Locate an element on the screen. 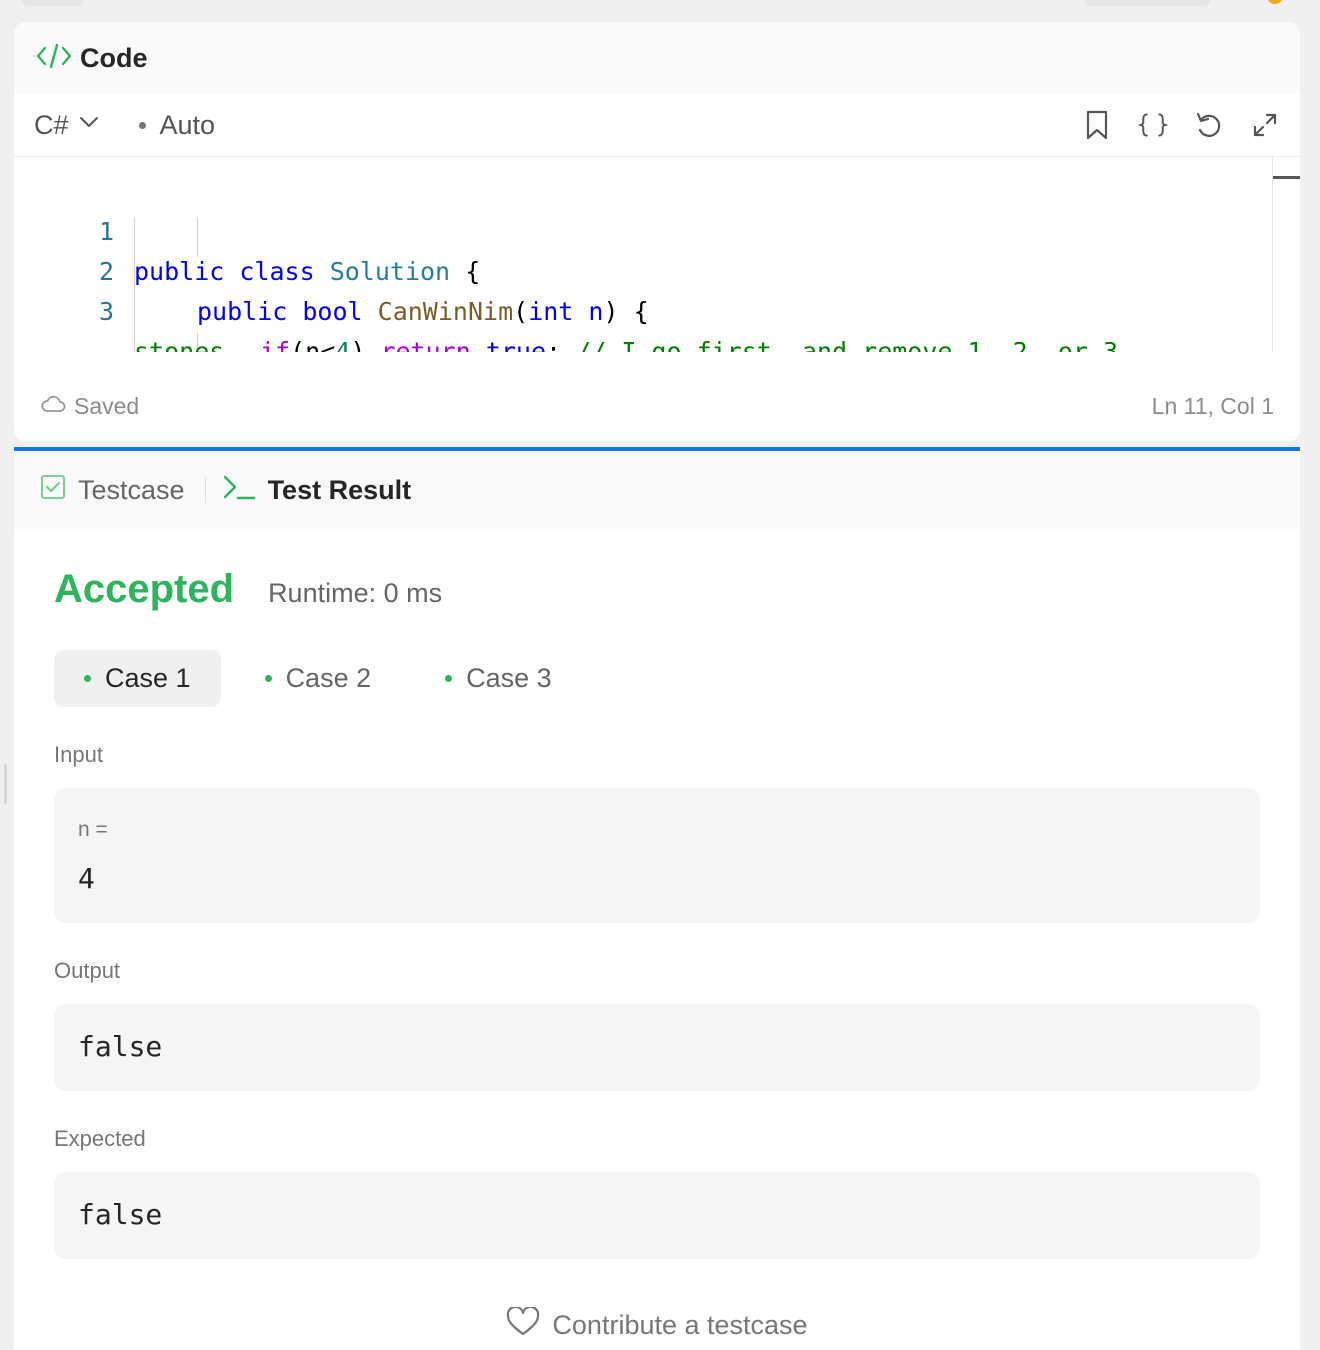 The height and width of the screenshot is (1350, 1320). mode-bullet is located at coordinates (142, 125).